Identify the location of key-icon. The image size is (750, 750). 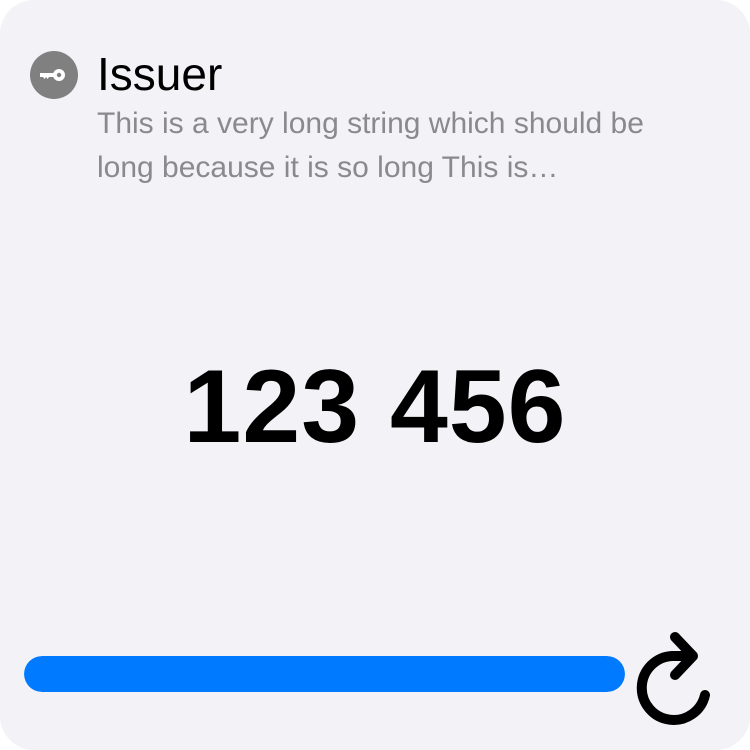
(54, 75).